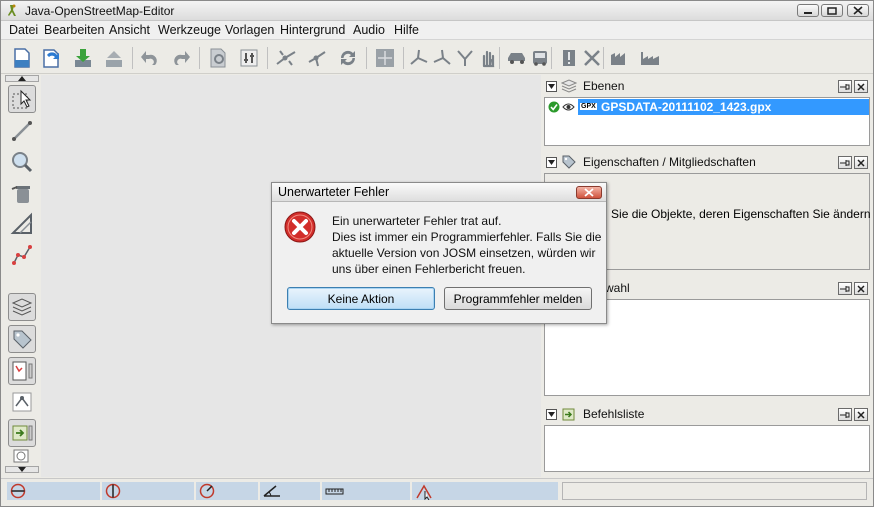 The image size is (874, 507). I want to click on commands-collapse-toggle, so click(551, 414).